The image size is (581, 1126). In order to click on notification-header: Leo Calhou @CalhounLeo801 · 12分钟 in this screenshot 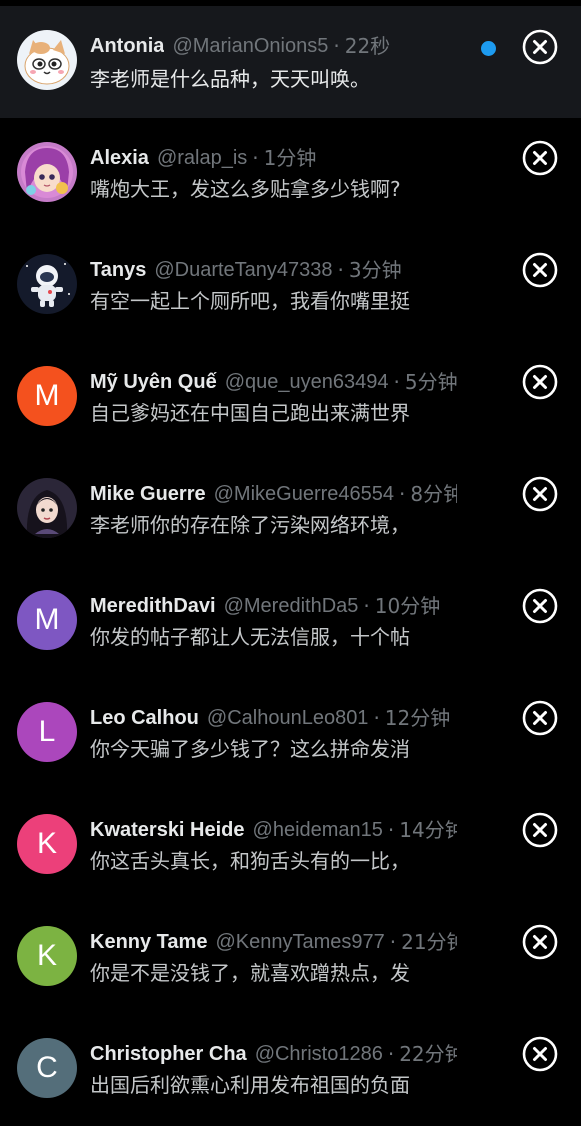, I will do `click(273, 718)`.